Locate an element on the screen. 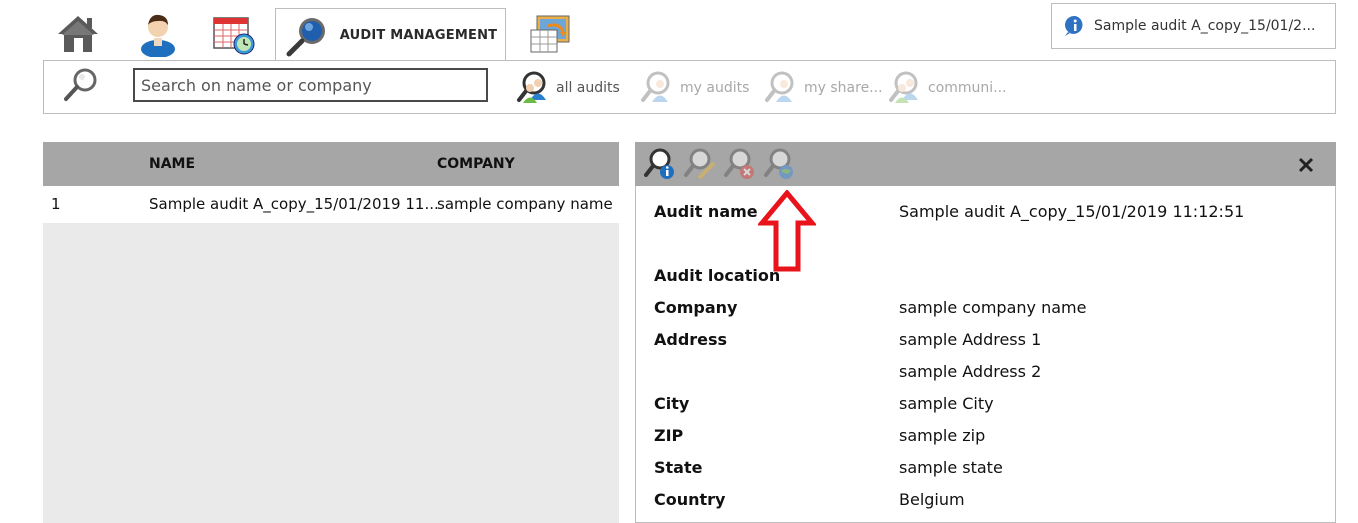  audit-detail-toolbar is located at coordinates (985, 164).